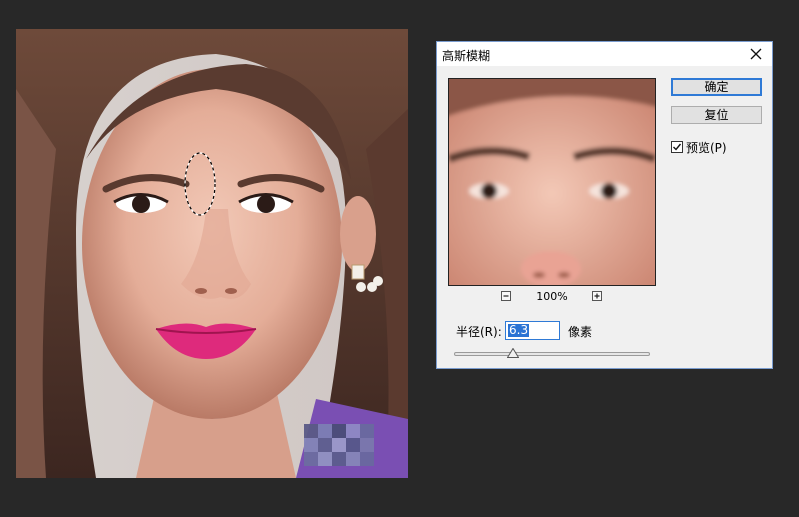 This screenshot has height=517, width=799. What do you see at coordinates (604, 54) in the screenshot?
I see `dialog-titlebar: 高斯模糊` at bounding box center [604, 54].